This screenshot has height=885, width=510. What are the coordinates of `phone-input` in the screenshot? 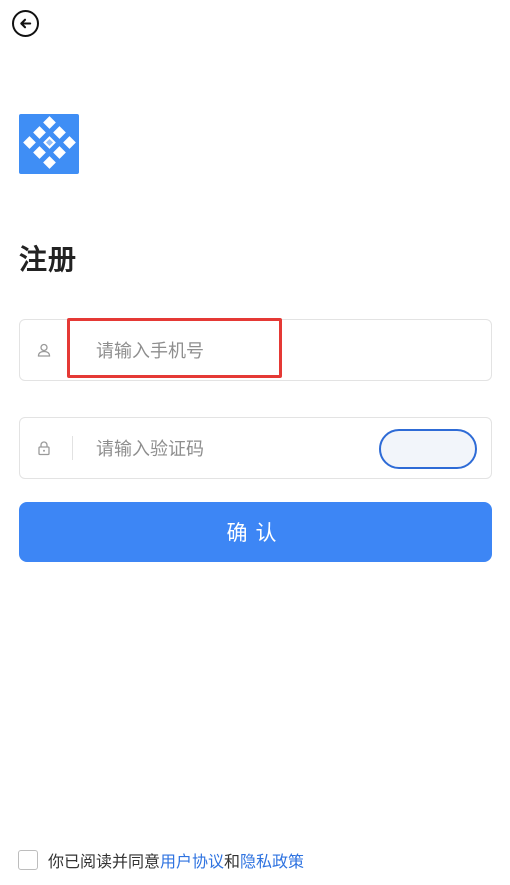 It's located at (226, 351).